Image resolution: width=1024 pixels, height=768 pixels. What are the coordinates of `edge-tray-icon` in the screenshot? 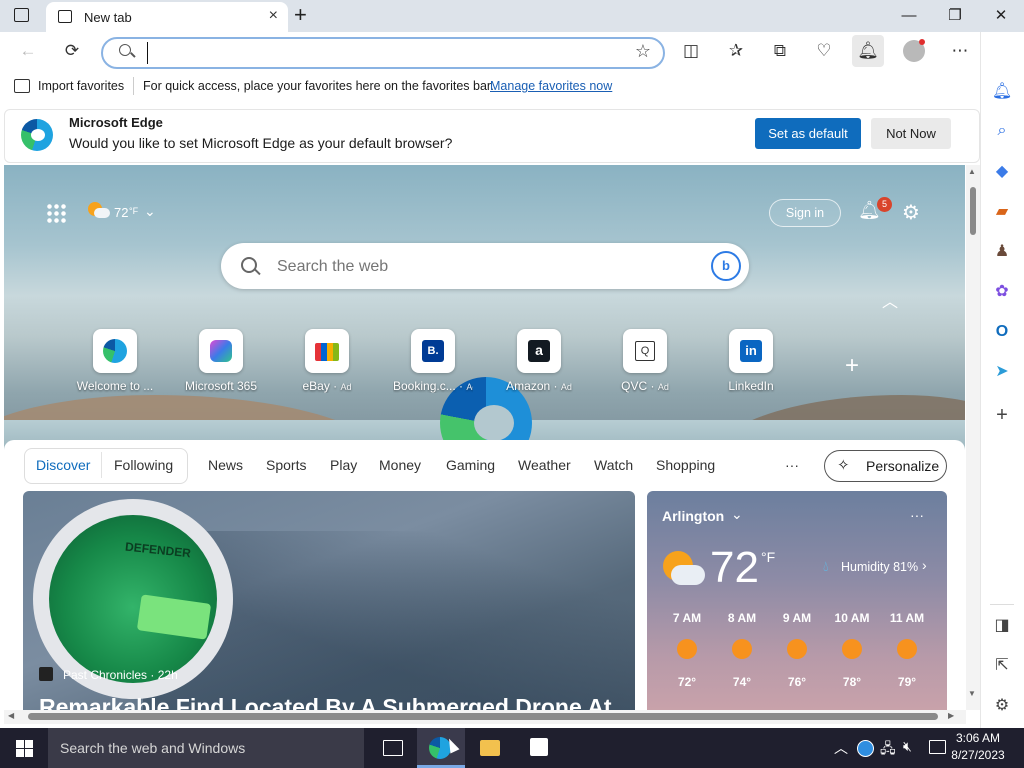 It's located at (865, 748).